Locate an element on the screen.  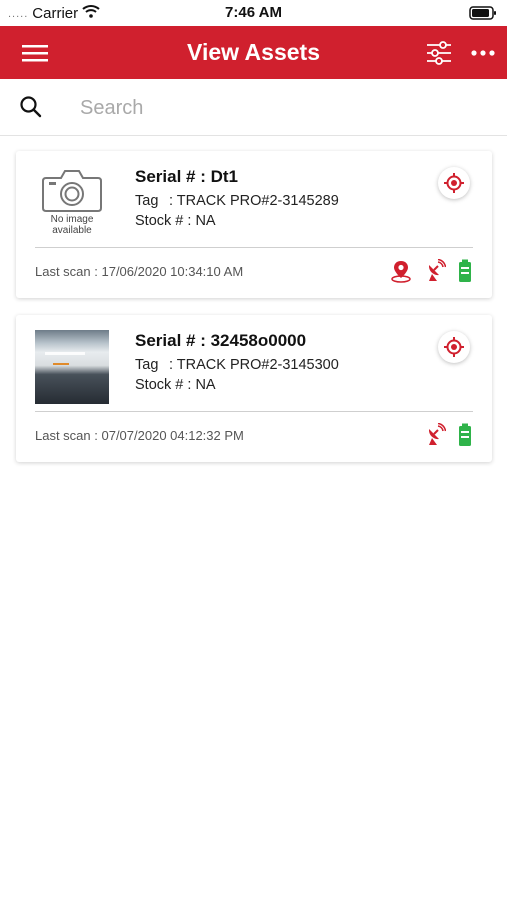
status-bar: ..... Carrier 7:46 AM is located at coordinates (253, 13).